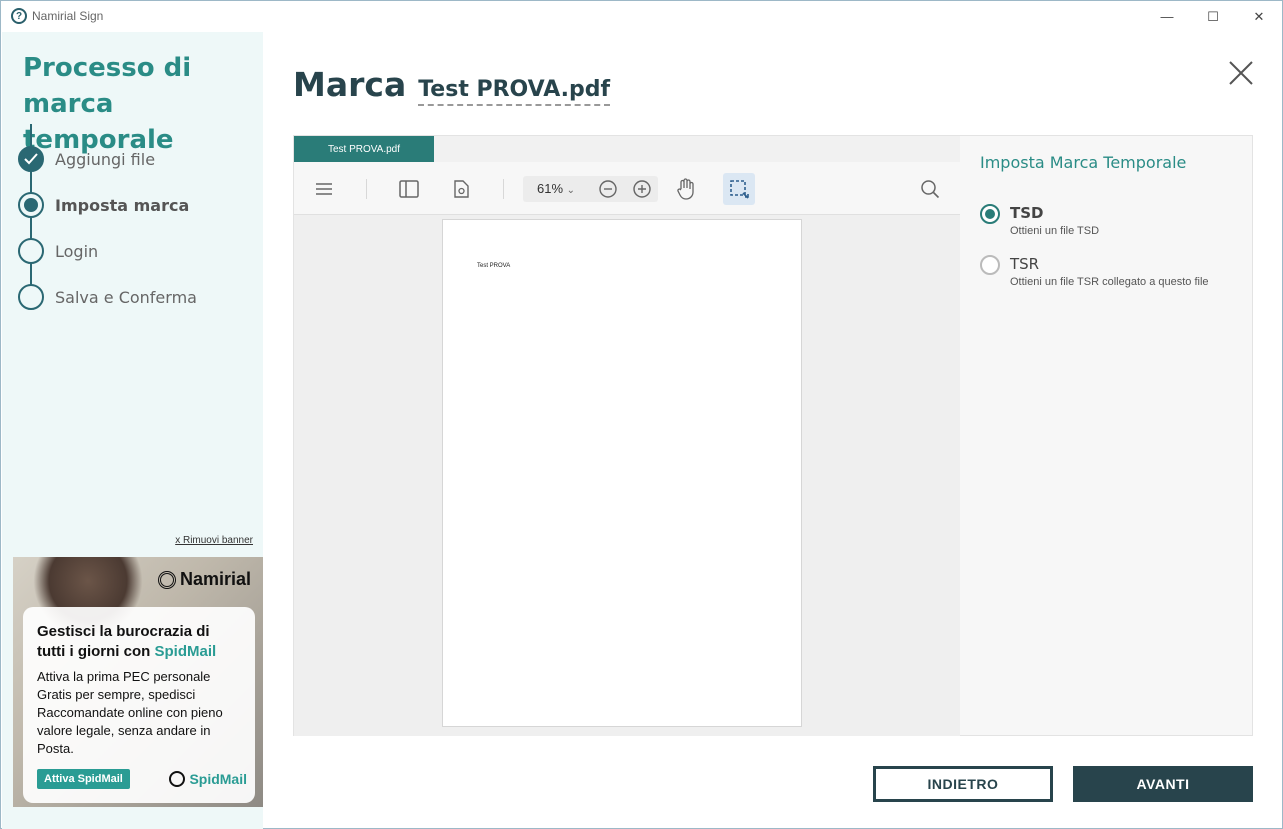  Describe the element at coordinates (122, 205) in the screenshot. I see `step-label: Imposta marca` at that location.